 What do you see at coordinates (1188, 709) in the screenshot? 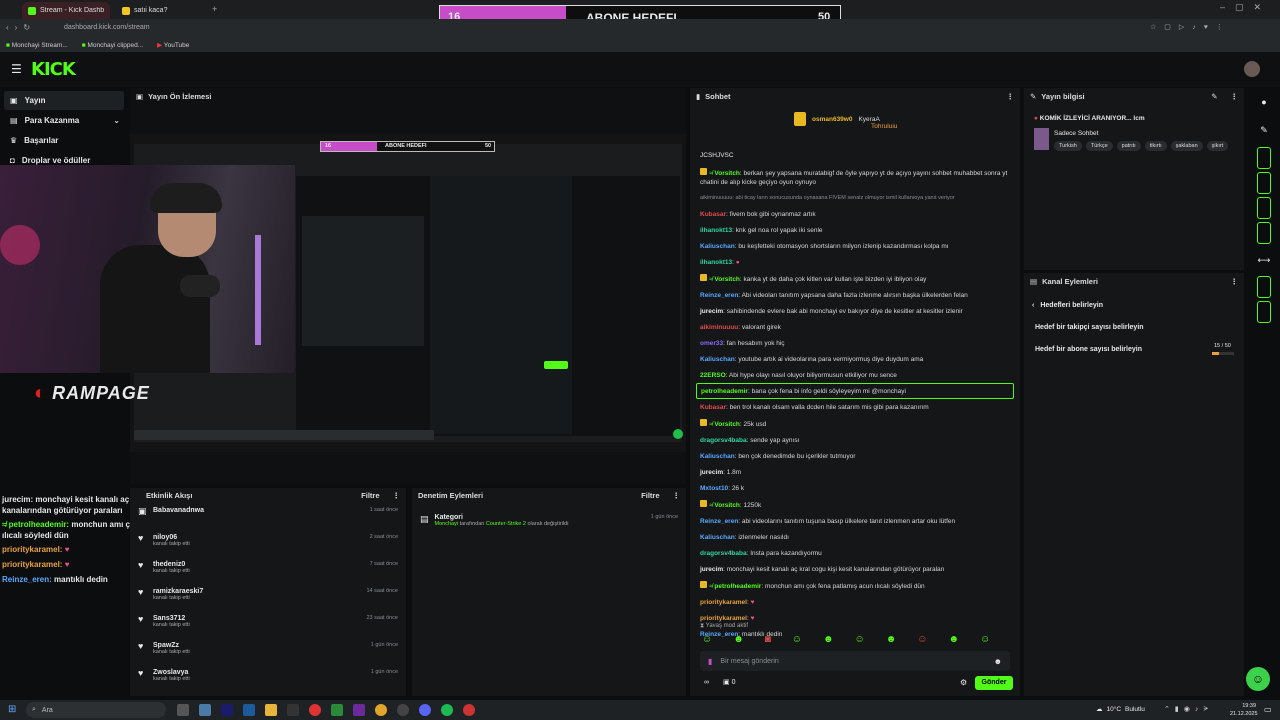
I see `tray-icons: ⌃▮◉♪ᗒ` at bounding box center [1188, 709].